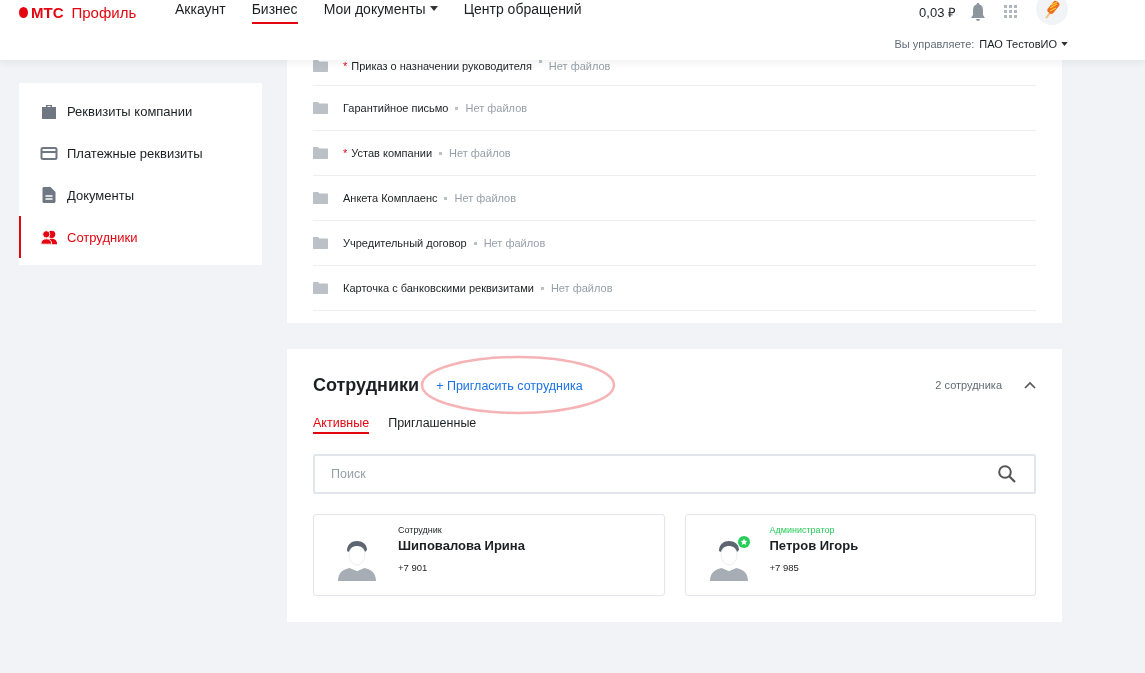  What do you see at coordinates (461, 545) in the screenshot?
I see `employee-name: Шиповалова Ирина` at bounding box center [461, 545].